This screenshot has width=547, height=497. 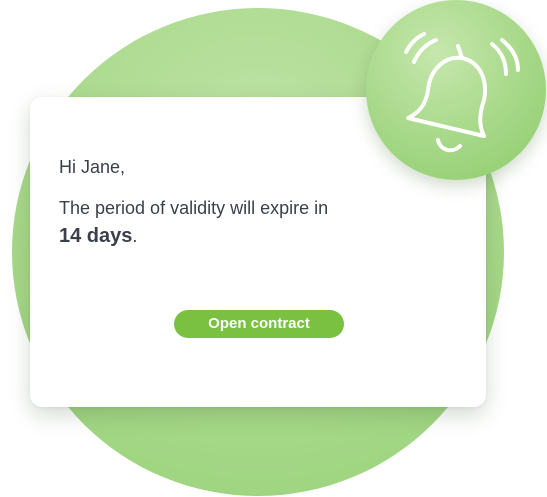 I want to click on expiry-message-prefix: The period of validity will expire in, so click(x=194, y=208).